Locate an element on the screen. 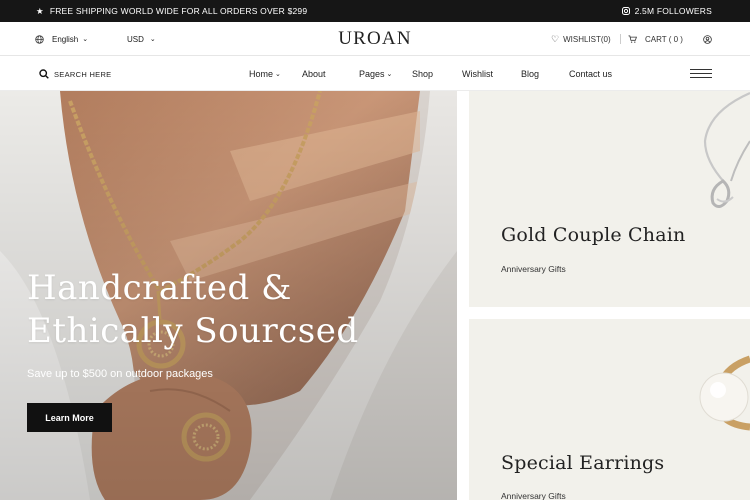 The height and width of the screenshot is (500, 750). learn-more-button: Learn More is located at coordinates (69, 417).